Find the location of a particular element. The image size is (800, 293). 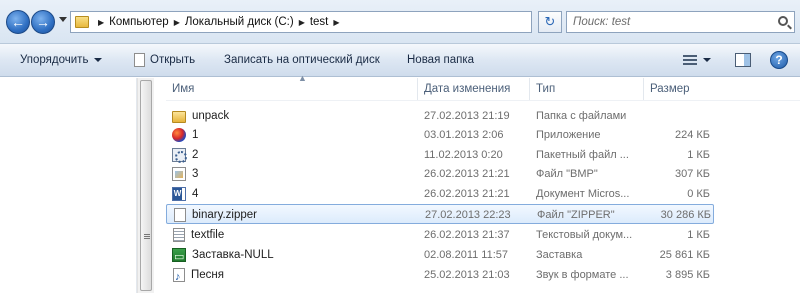

column-header-name: Имя ▲ is located at coordinates (292, 86).